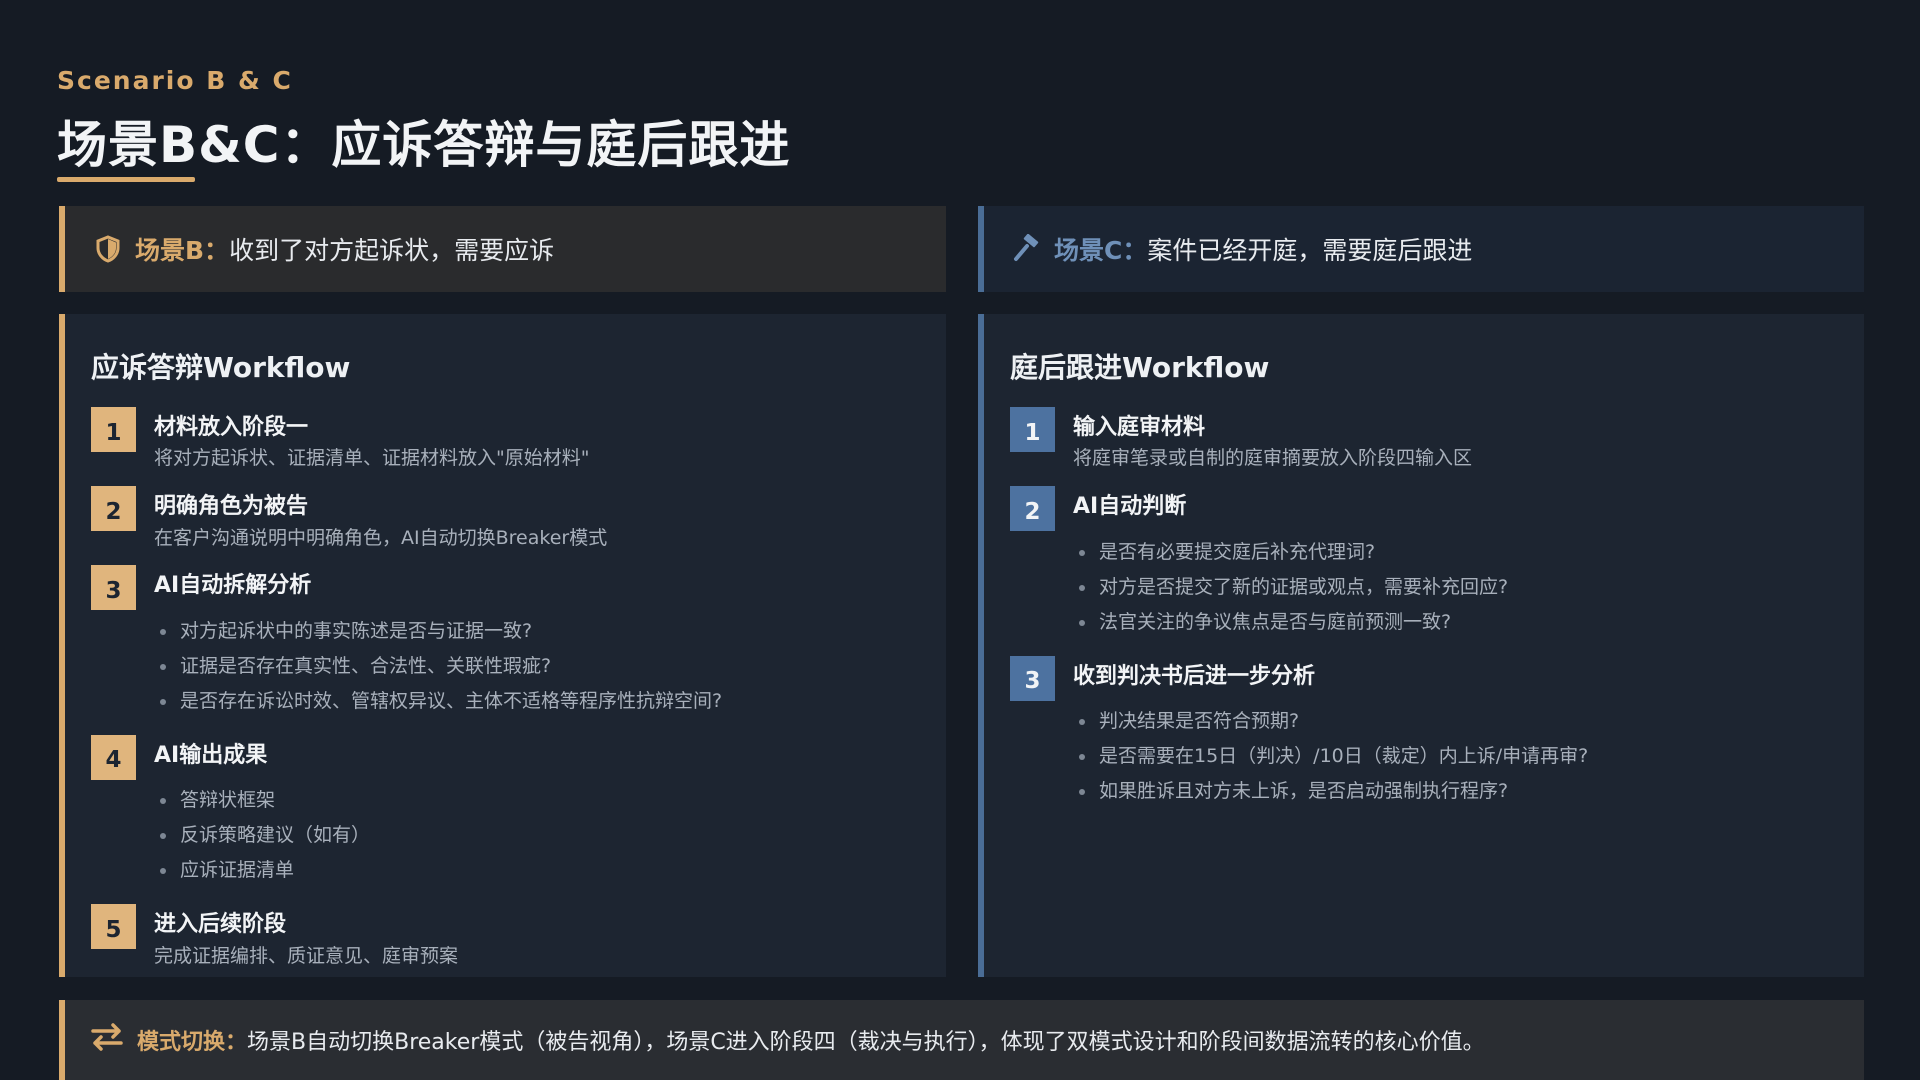 This screenshot has width=1920, height=1080. Describe the element at coordinates (381, 537) in the screenshot. I see `step-desc: 在客户沟通说明中明确角色，AI自动切换Breaker模式` at that location.